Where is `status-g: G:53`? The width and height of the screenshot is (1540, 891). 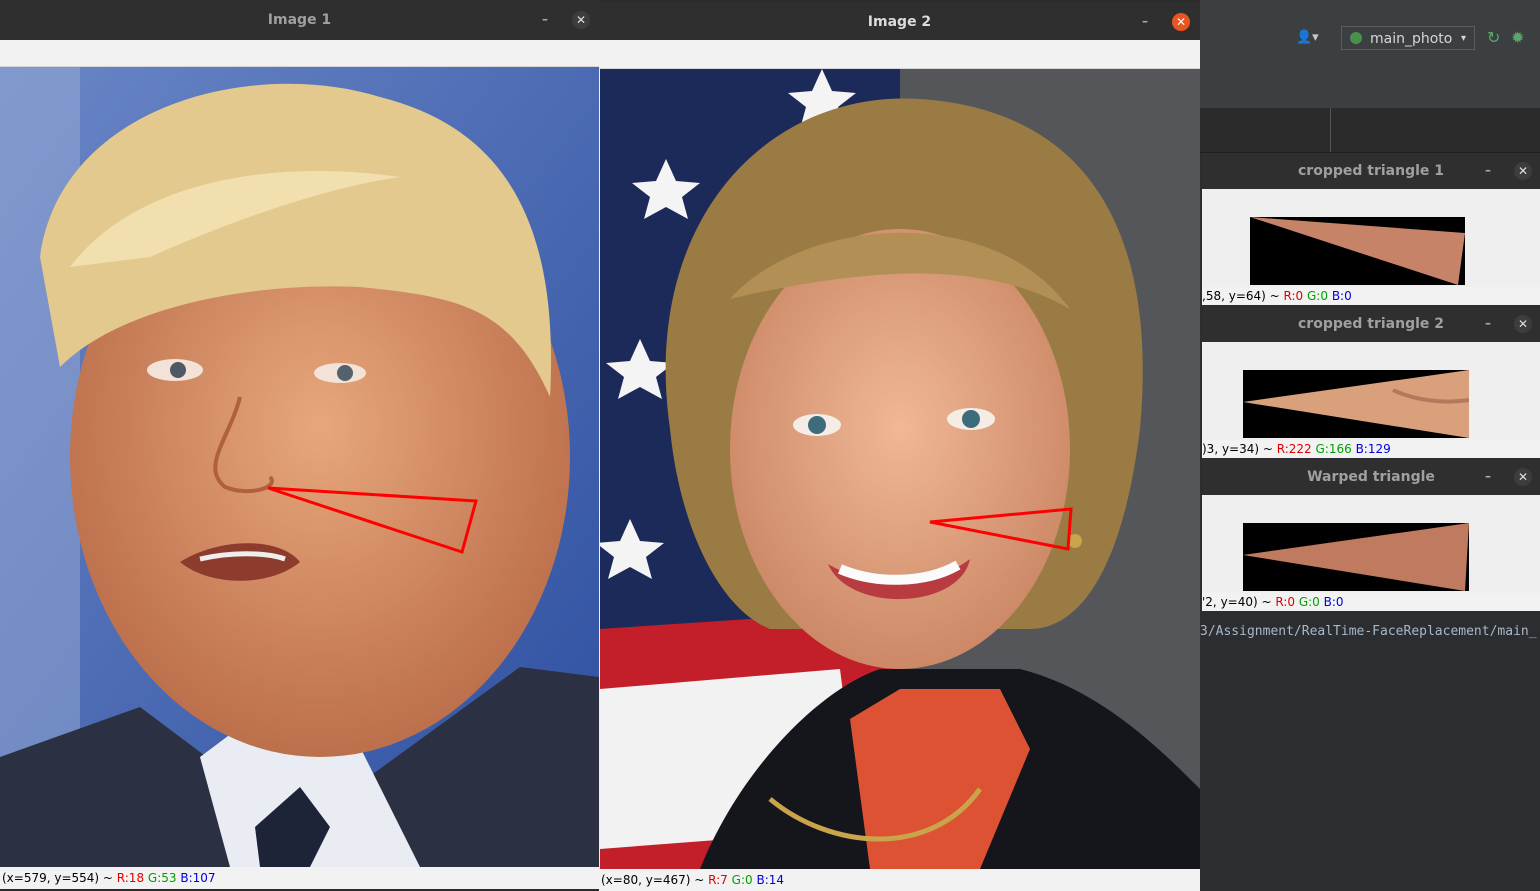
status-g: G:53 is located at coordinates (162, 878).